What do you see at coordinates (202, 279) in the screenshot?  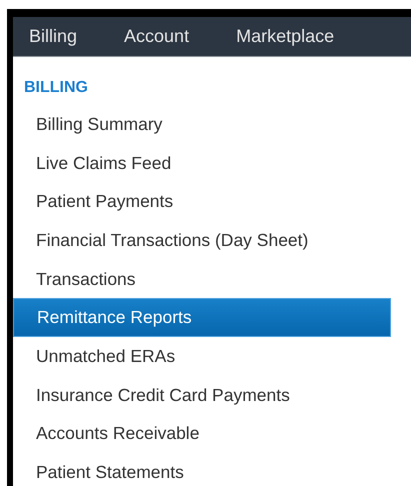 I see `menu-item: Transactions` at bounding box center [202, 279].